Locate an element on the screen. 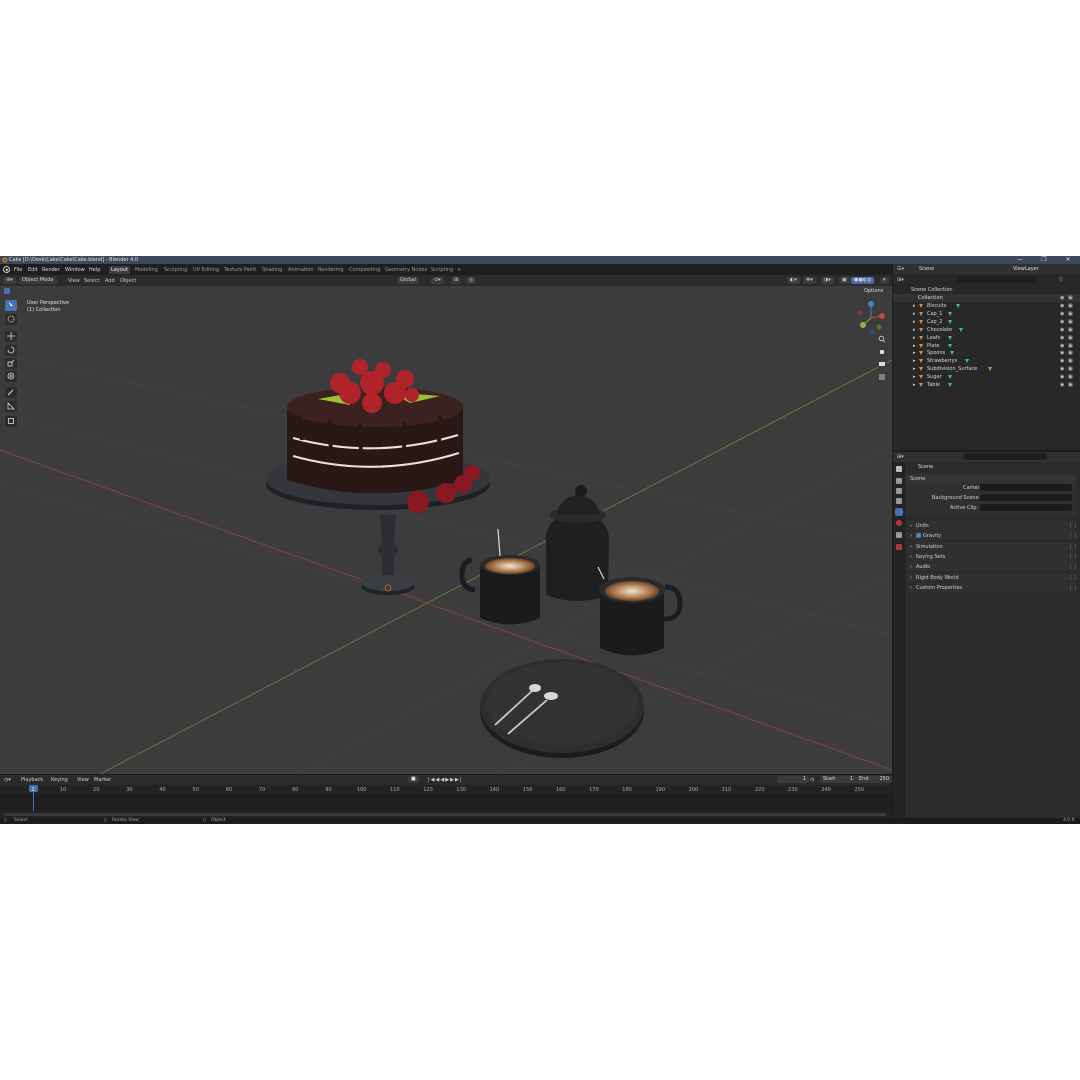 The width and height of the screenshot is (1080, 1080). viewport-menu-select: Select is located at coordinates (91, 281).